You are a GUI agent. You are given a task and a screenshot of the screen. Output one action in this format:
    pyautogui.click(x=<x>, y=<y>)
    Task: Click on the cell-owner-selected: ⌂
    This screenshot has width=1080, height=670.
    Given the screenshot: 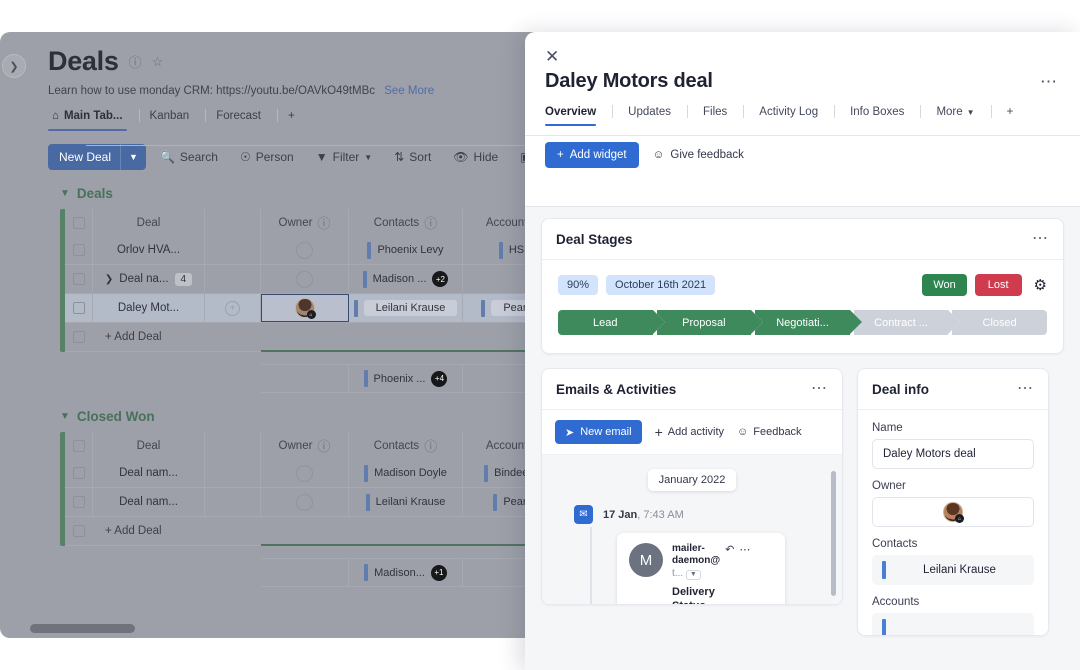 What is the action you would take?
    pyautogui.click(x=305, y=308)
    